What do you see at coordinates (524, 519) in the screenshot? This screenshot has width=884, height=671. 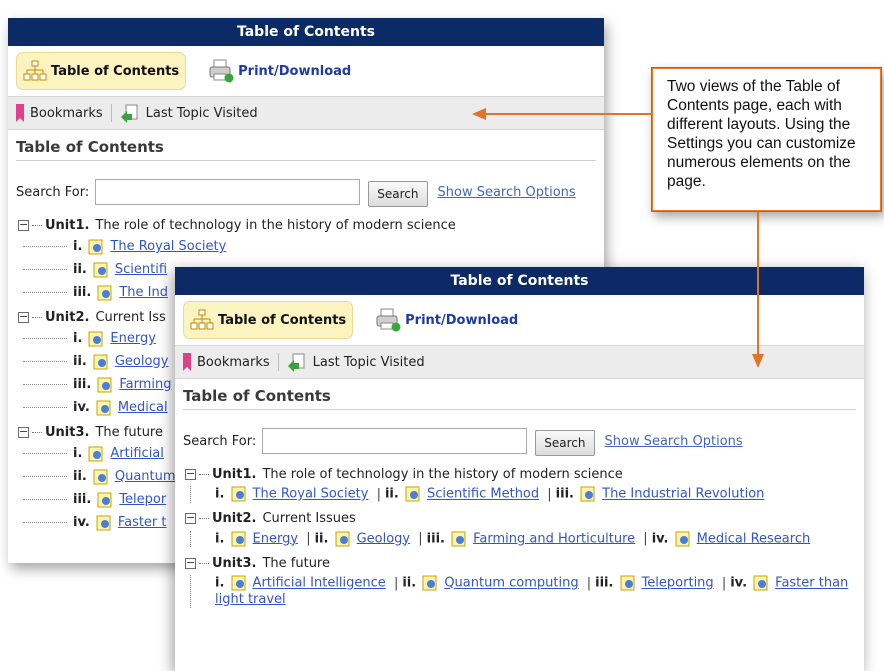 I see `unit-row: − Unit2. Current Issues` at bounding box center [524, 519].